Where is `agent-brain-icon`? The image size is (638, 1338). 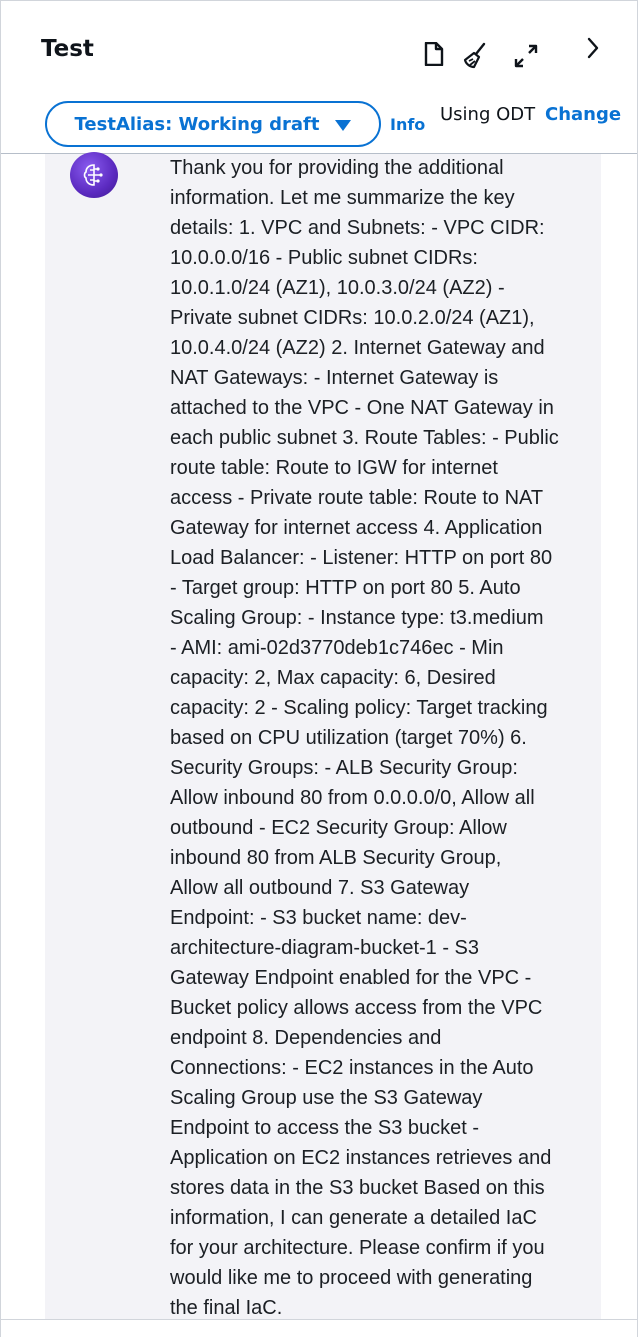
agent-brain-icon is located at coordinates (93, 175).